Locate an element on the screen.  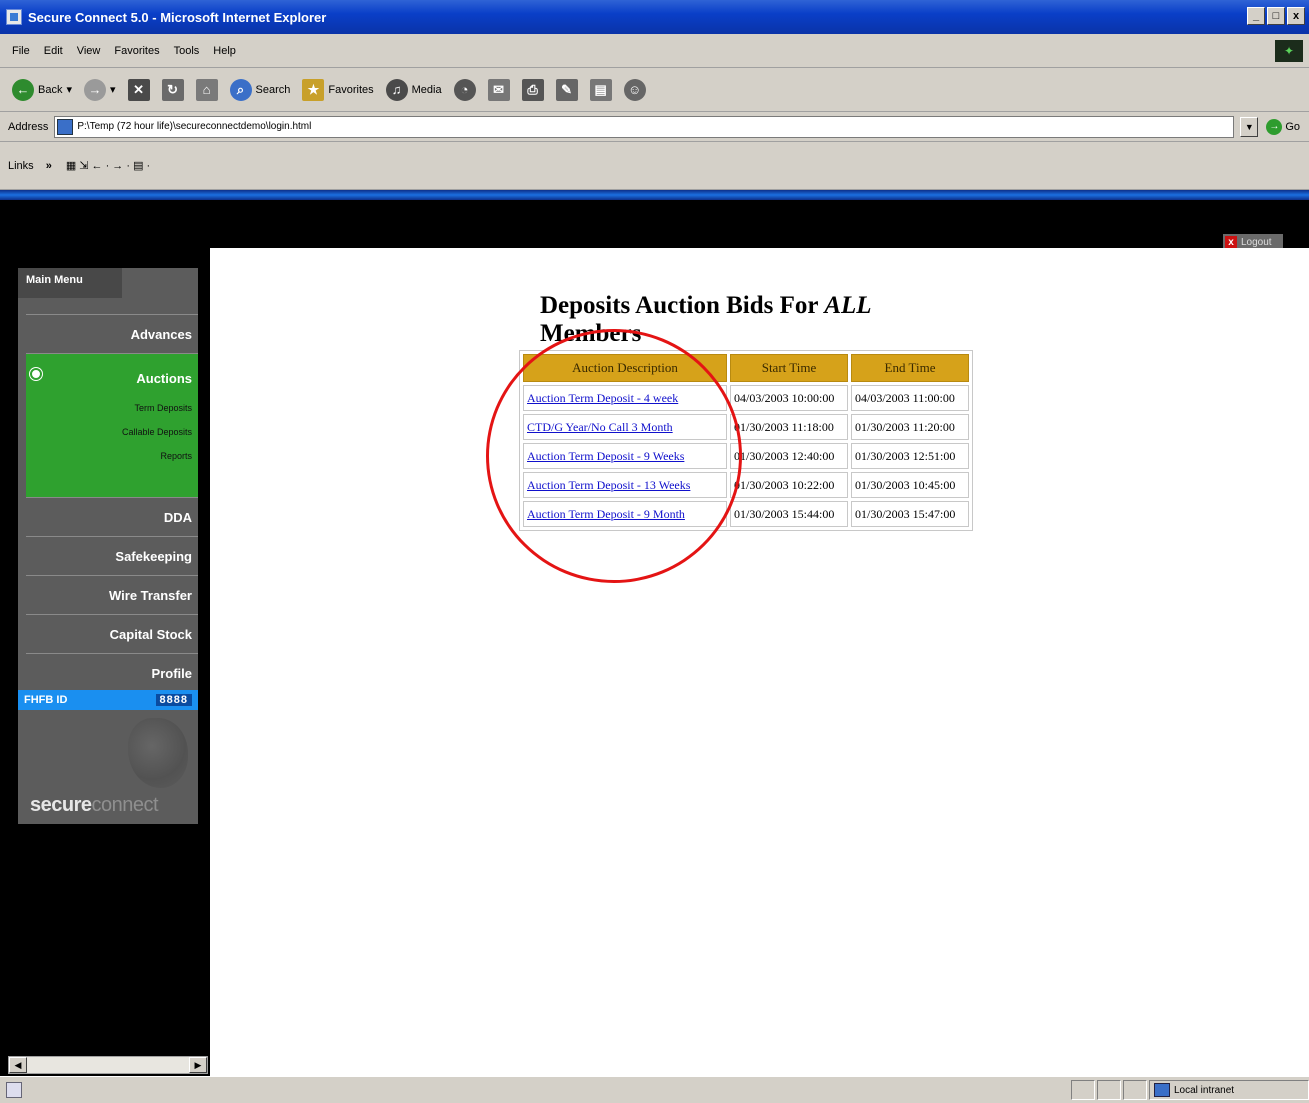
nav-item-wire-transfer: Wire Transfer is located at coordinates (112, 594).